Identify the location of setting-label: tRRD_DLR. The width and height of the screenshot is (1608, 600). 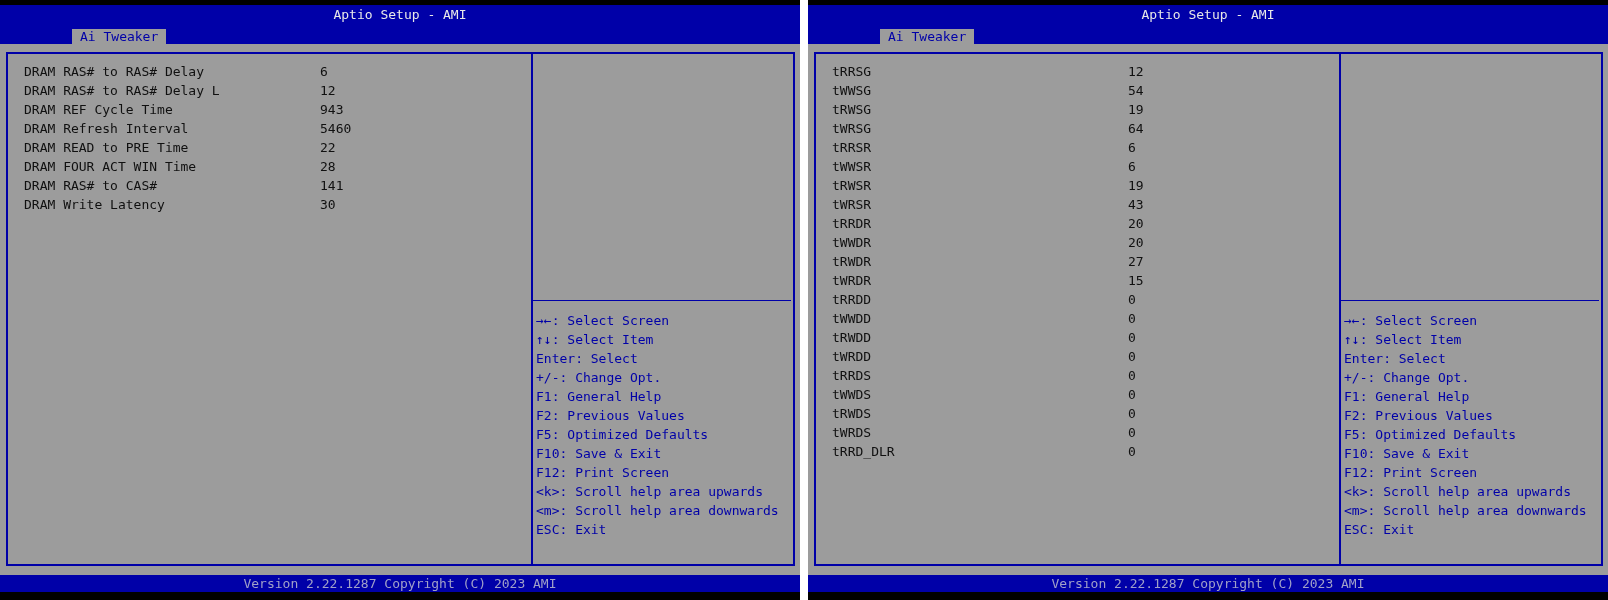
(864, 452).